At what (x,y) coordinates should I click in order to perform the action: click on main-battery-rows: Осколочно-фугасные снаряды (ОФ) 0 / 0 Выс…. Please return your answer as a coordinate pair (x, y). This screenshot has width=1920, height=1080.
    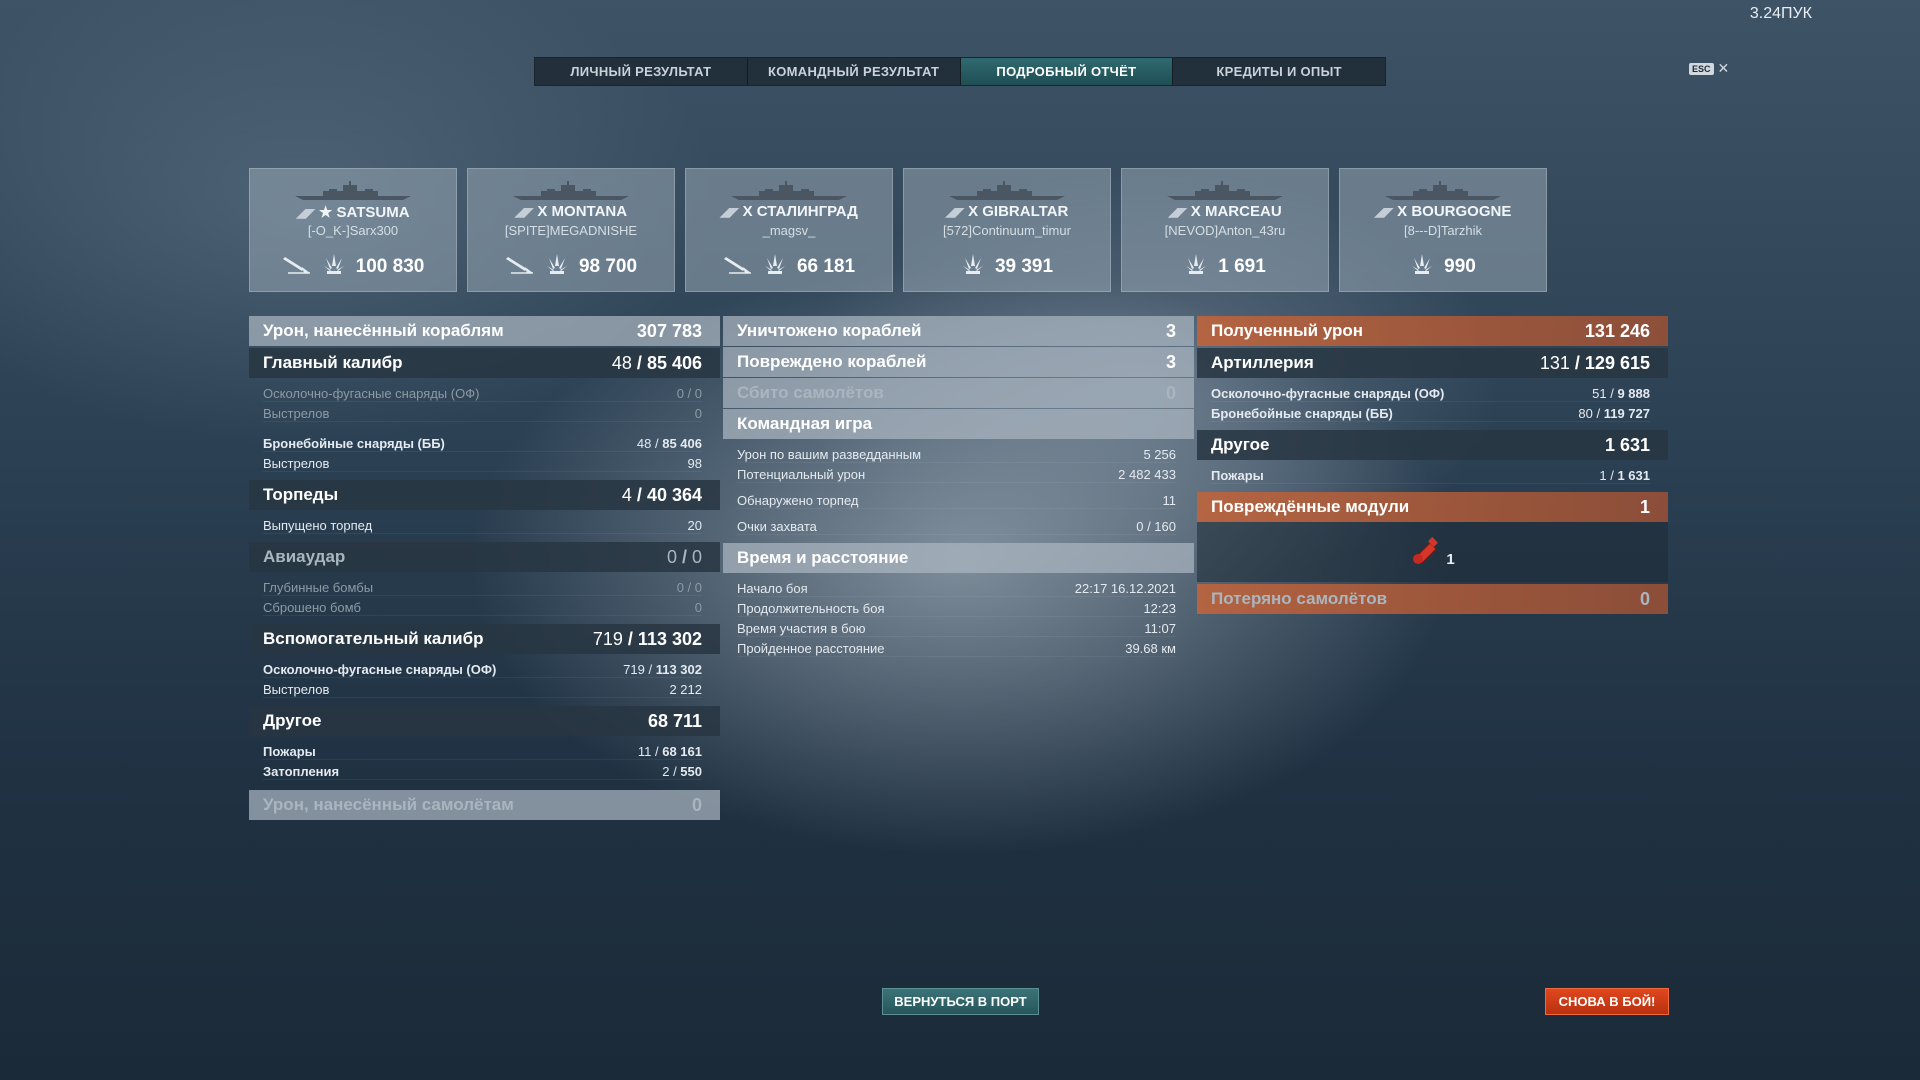
    Looking at the image, I should click on (484, 429).